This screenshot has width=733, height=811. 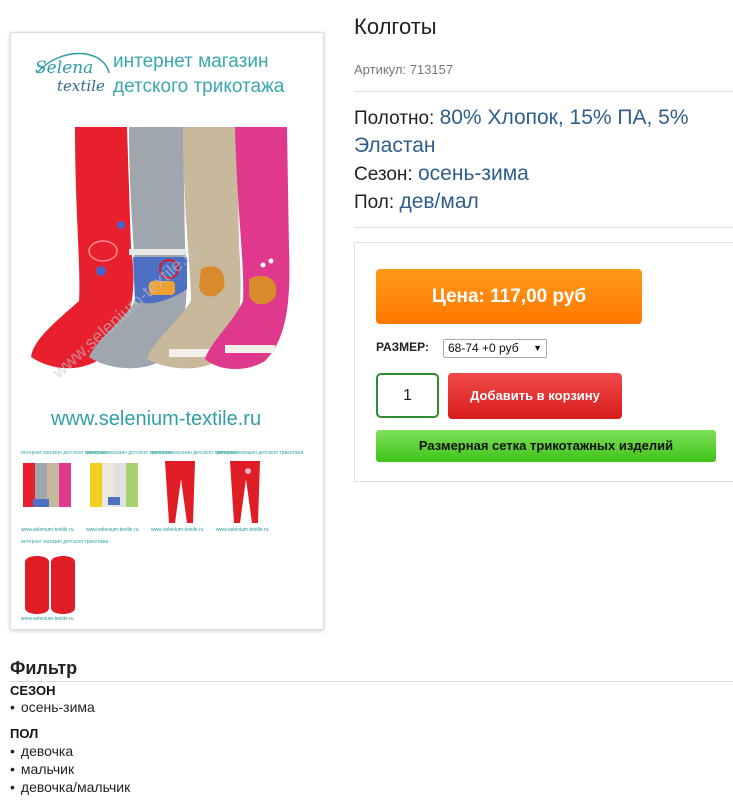 I want to click on gallery-header-line1: интернет магазин, so click(x=190, y=61).